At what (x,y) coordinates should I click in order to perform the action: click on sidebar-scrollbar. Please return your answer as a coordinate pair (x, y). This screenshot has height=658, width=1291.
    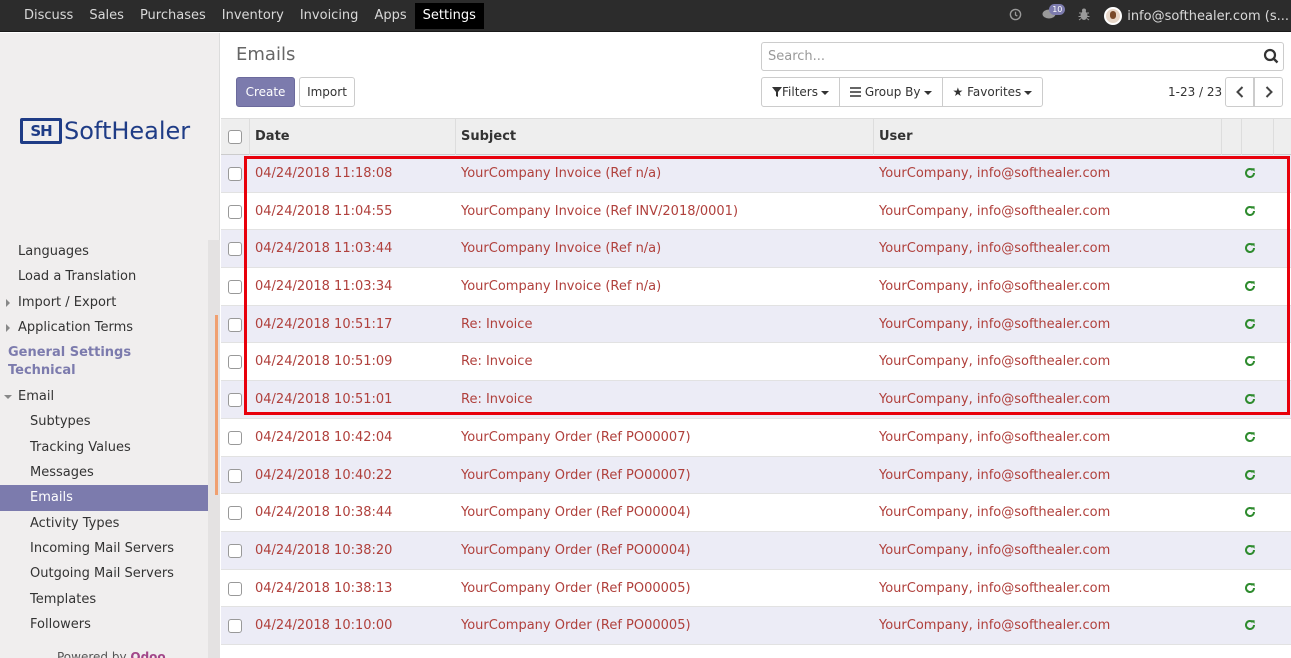
    Looking at the image, I should click on (214, 449).